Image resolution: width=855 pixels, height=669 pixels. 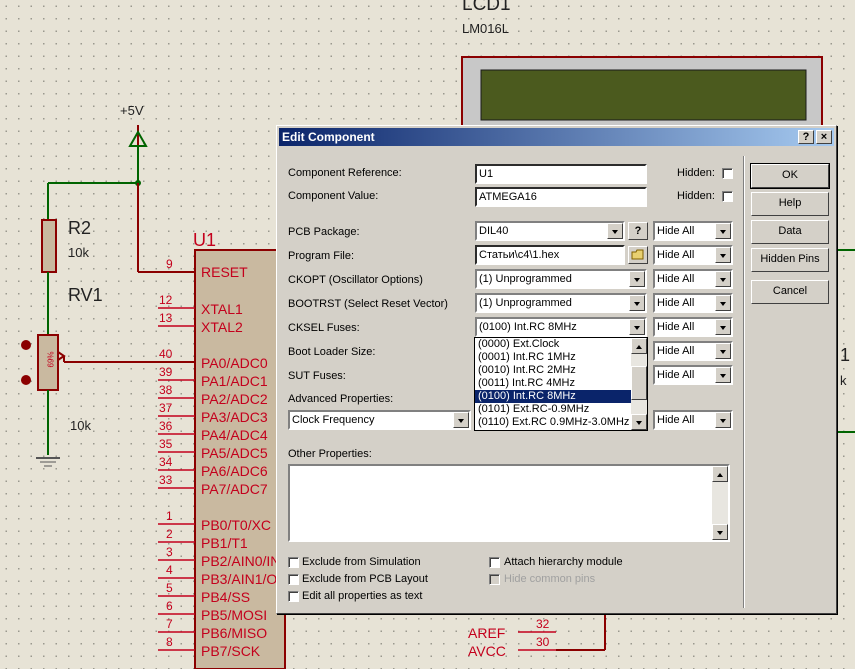 I want to click on pin-number: 3, so click(x=169, y=552).